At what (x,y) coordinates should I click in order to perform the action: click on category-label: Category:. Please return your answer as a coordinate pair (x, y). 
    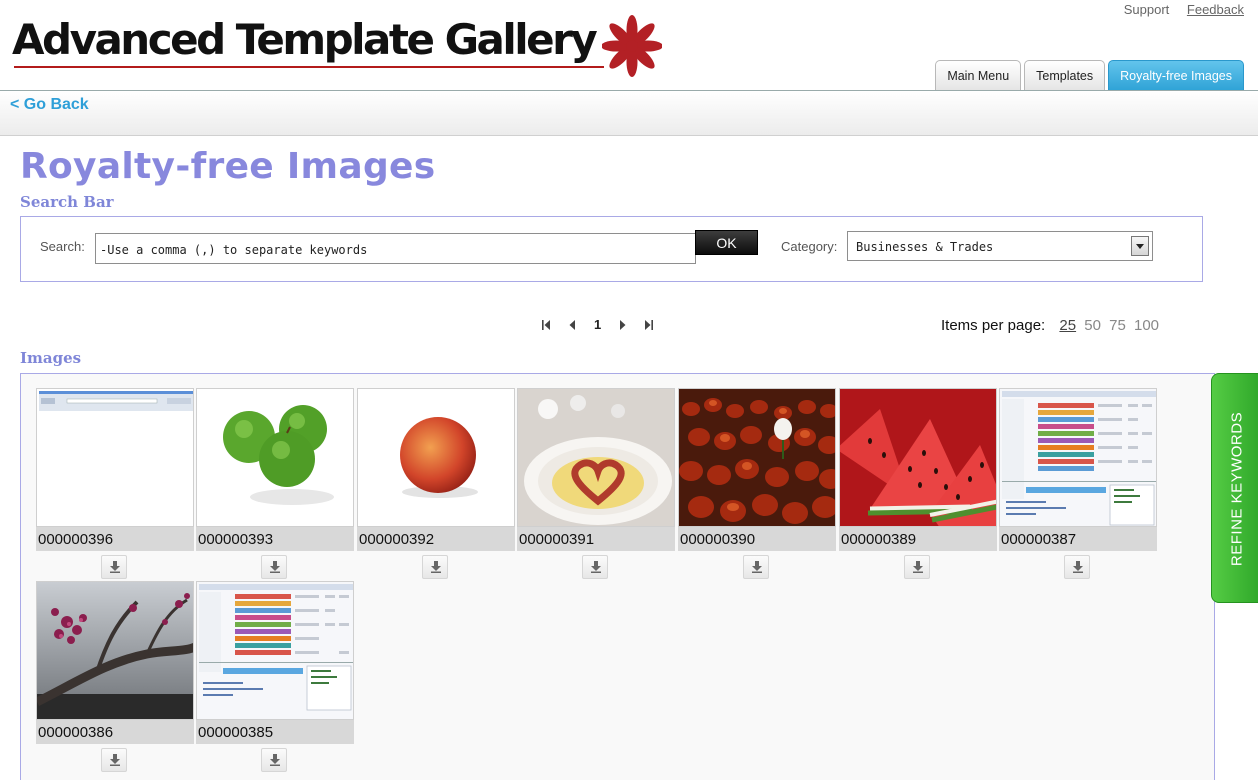
    Looking at the image, I should click on (809, 246).